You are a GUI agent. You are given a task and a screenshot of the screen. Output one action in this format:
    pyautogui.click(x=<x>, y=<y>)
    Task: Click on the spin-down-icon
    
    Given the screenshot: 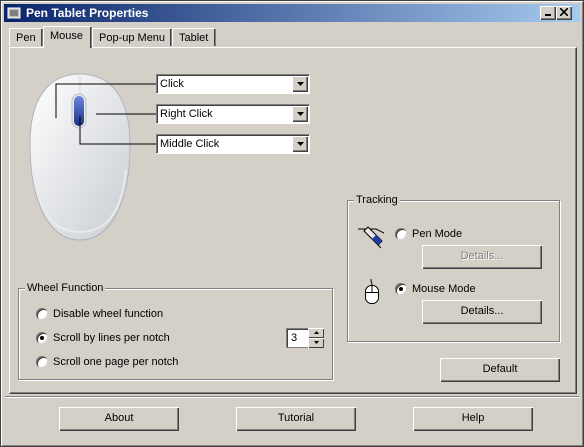 What is the action you would take?
    pyautogui.click(x=316, y=342)
    